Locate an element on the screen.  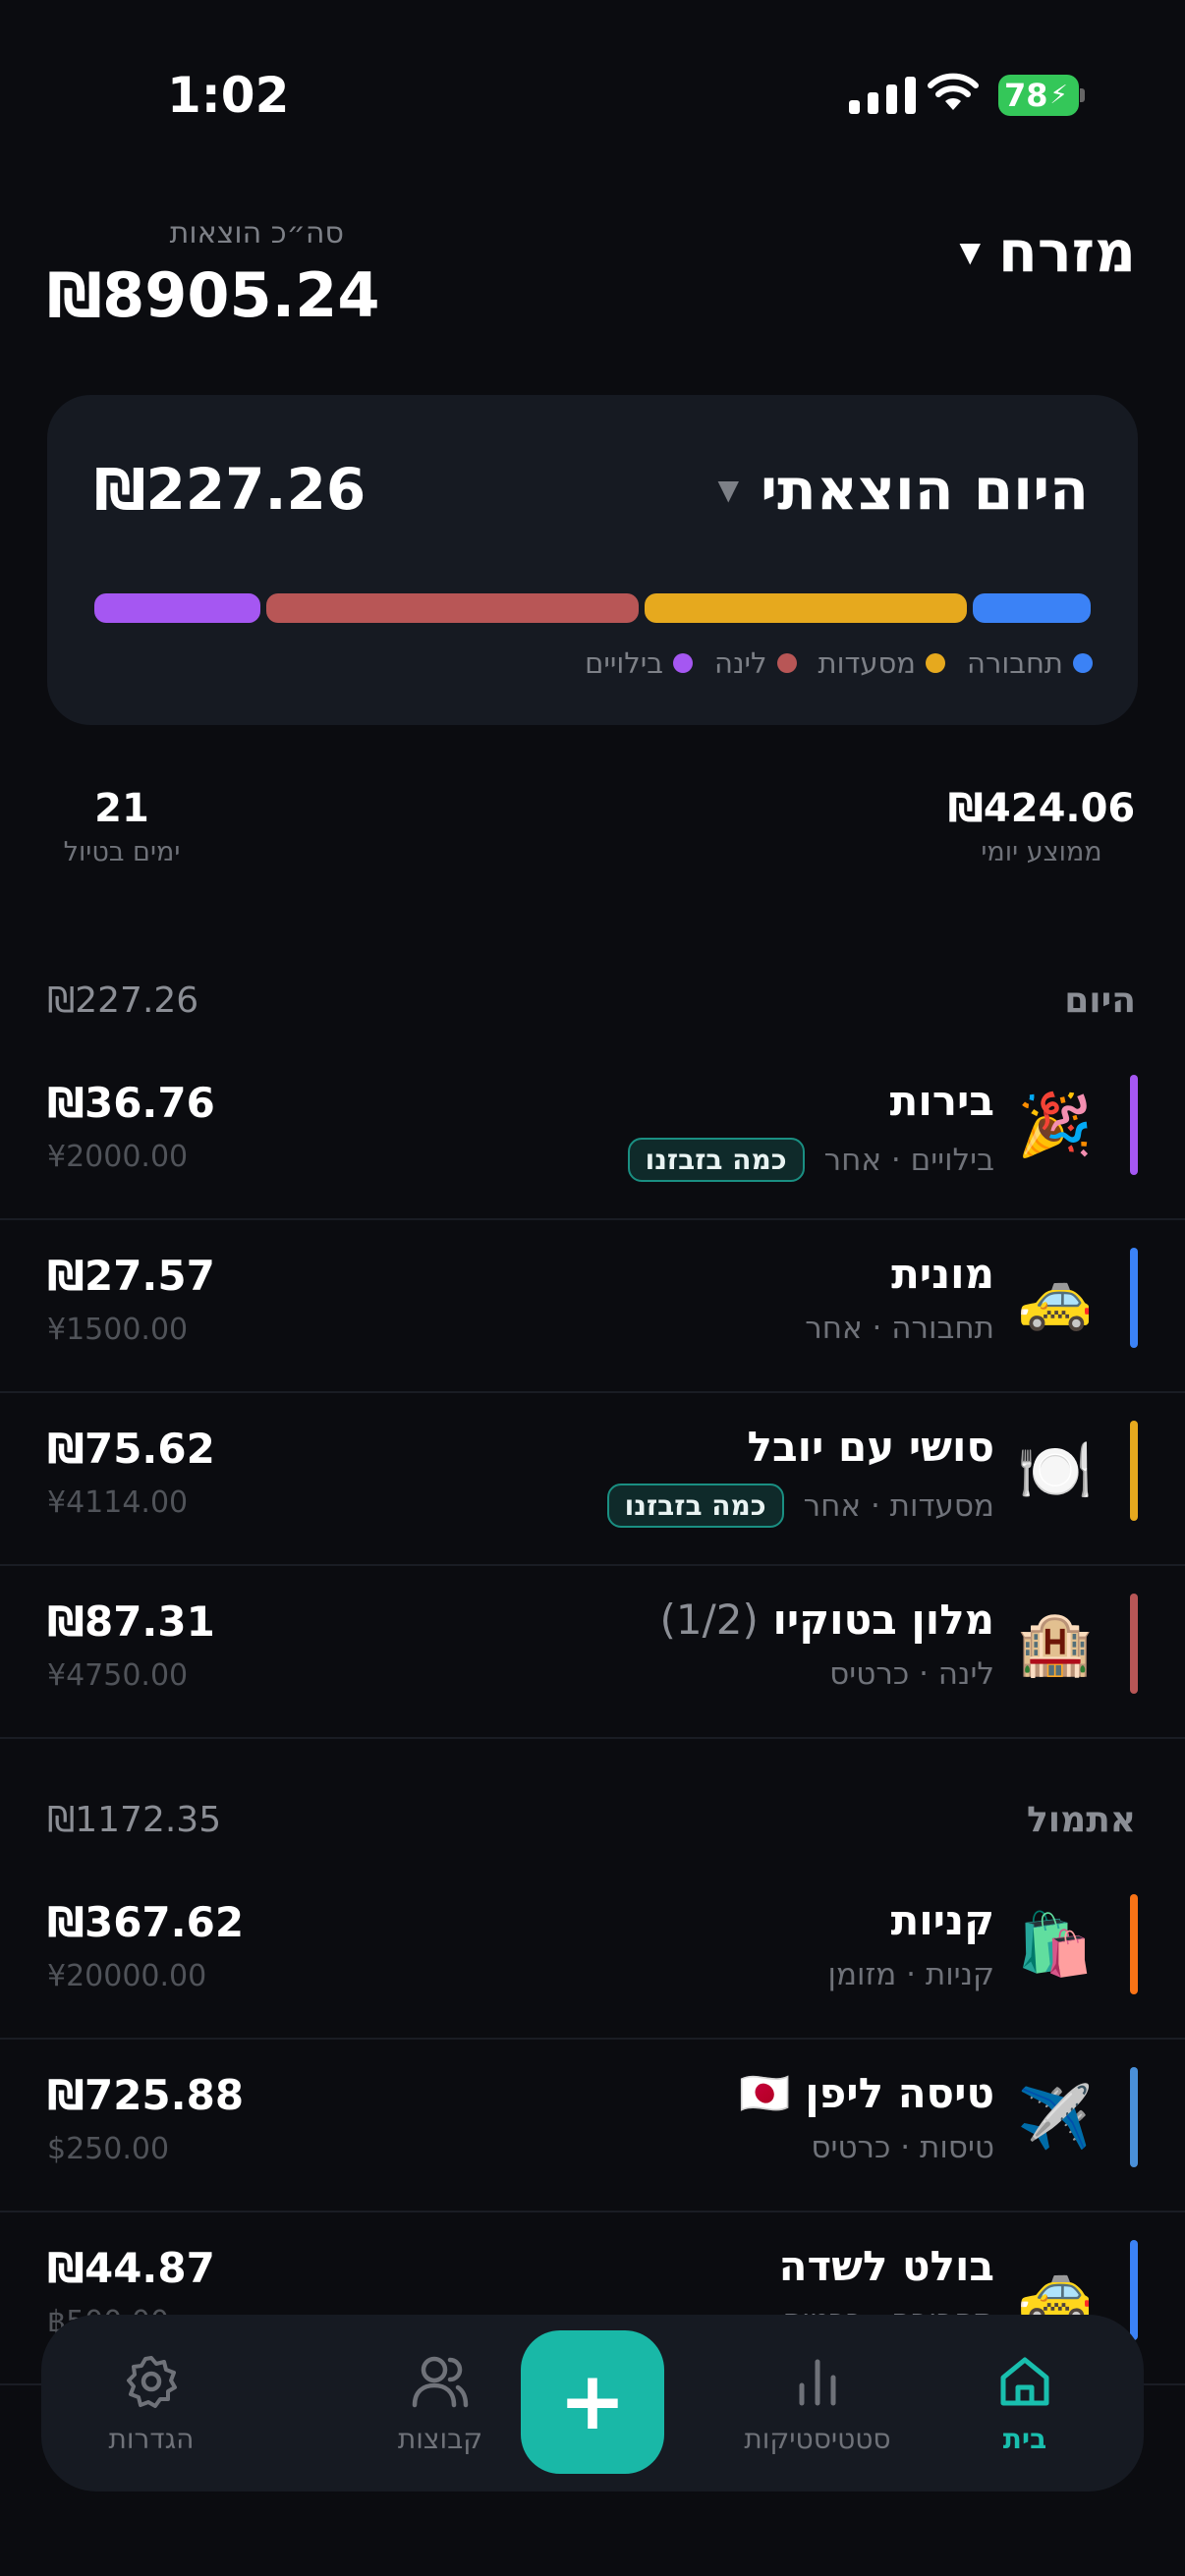
expense-amount: ₪75.62 is located at coordinates (131, 1449).